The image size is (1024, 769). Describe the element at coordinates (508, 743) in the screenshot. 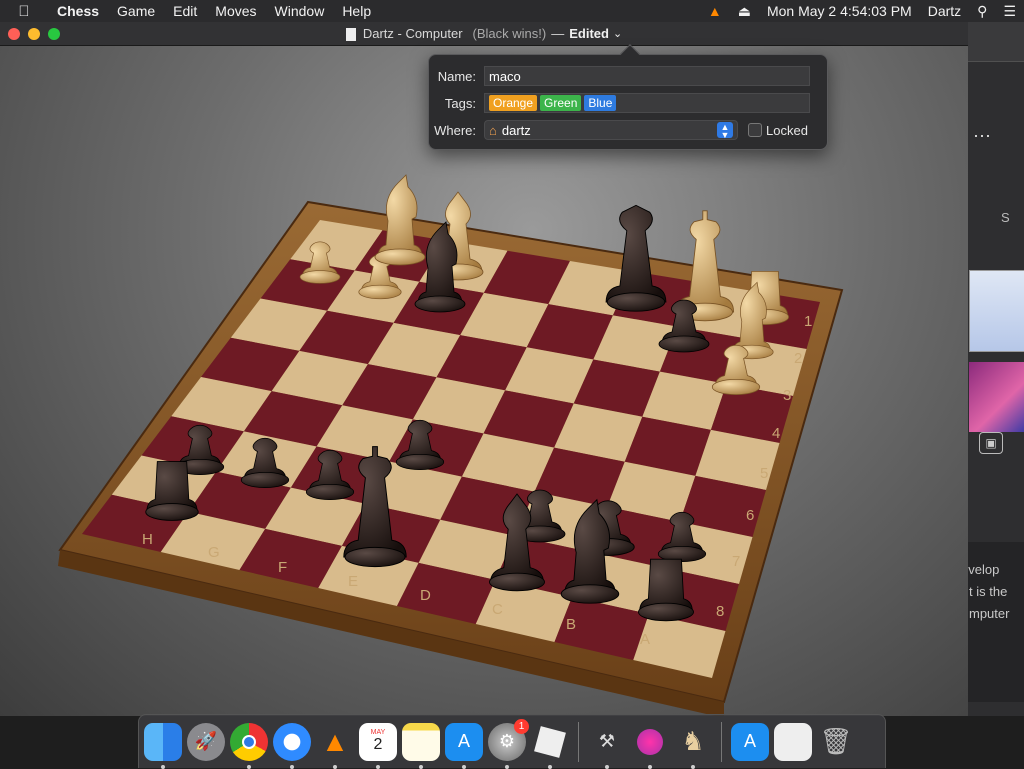

I see `system-preferences-icon: ⚙ 1` at that location.